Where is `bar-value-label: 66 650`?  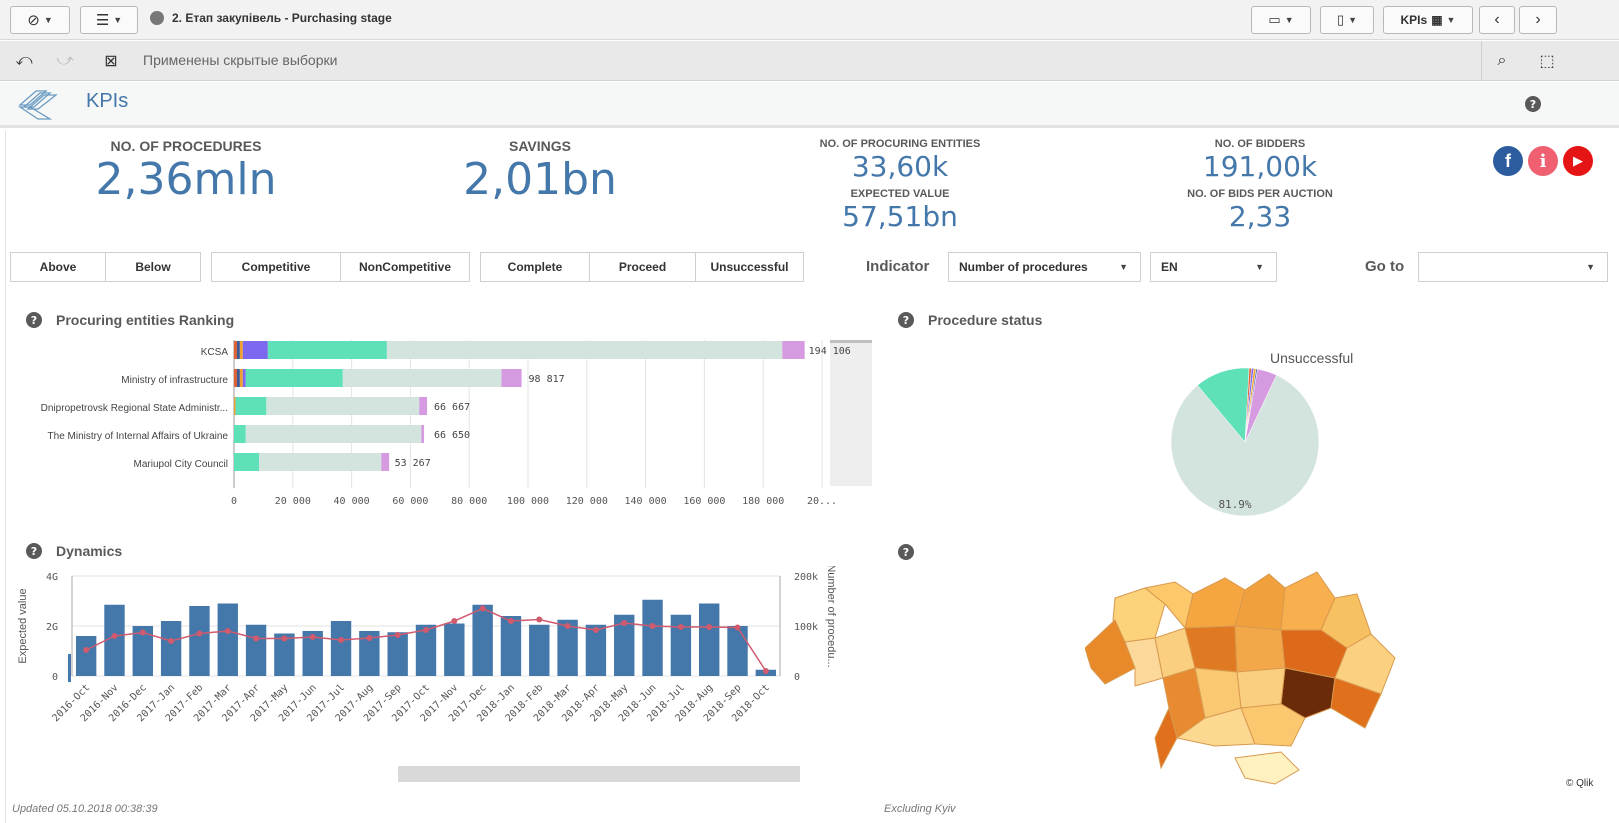 bar-value-label: 66 650 is located at coordinates (452, 435).